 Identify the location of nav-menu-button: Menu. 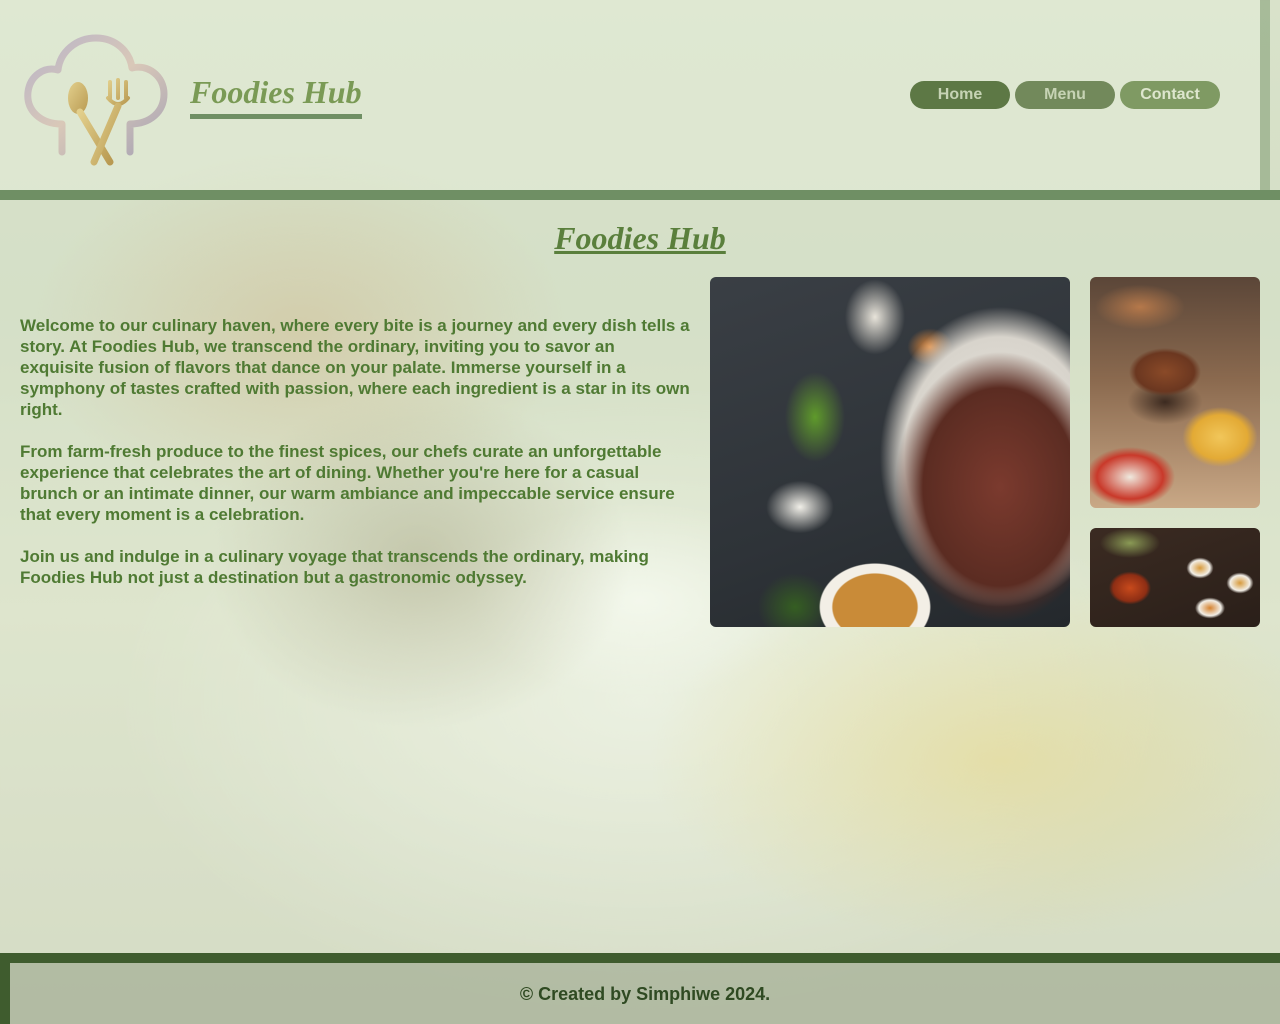
(1065, 95).